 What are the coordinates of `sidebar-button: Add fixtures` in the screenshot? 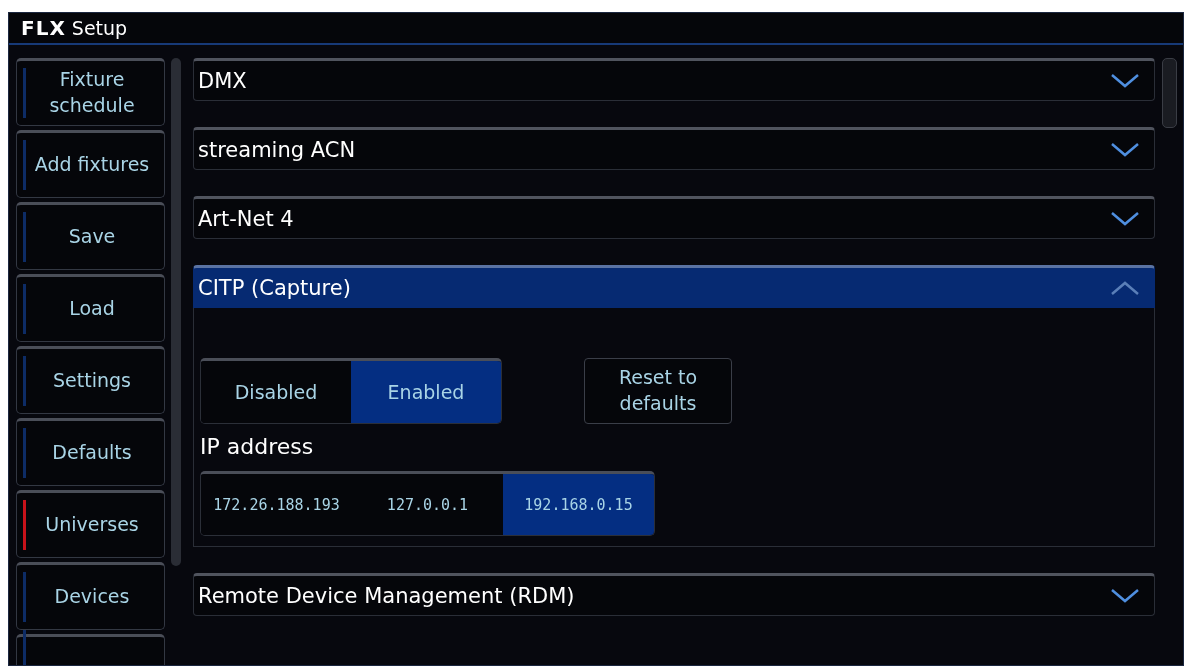 It's located at (90, 164).